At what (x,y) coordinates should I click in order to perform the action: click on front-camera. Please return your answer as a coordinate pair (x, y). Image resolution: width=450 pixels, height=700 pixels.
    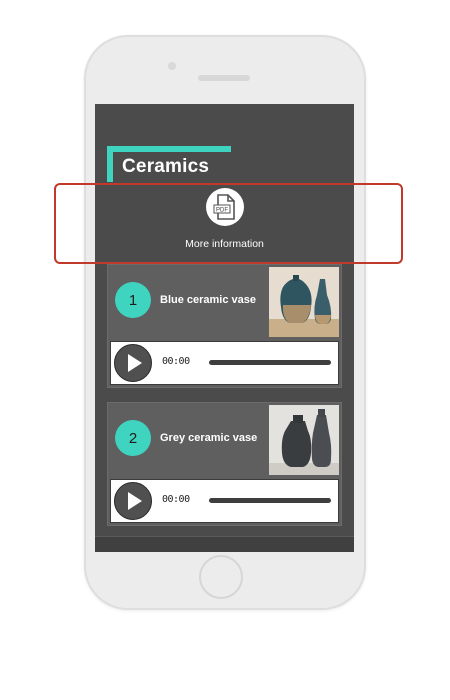
    Looking at the image, I should click on (172, 66).